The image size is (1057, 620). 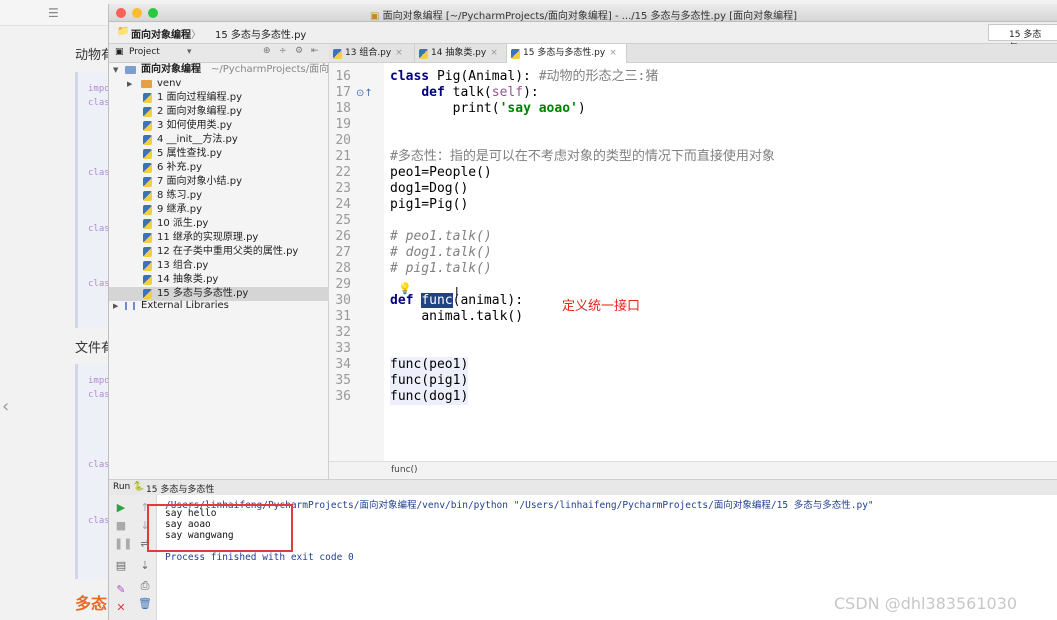 What do you see at coordinates (208, 237) in the screenshot?
I see `tree-item-label: 11 继承的实现原理.py` at bounding box center [208, 237].